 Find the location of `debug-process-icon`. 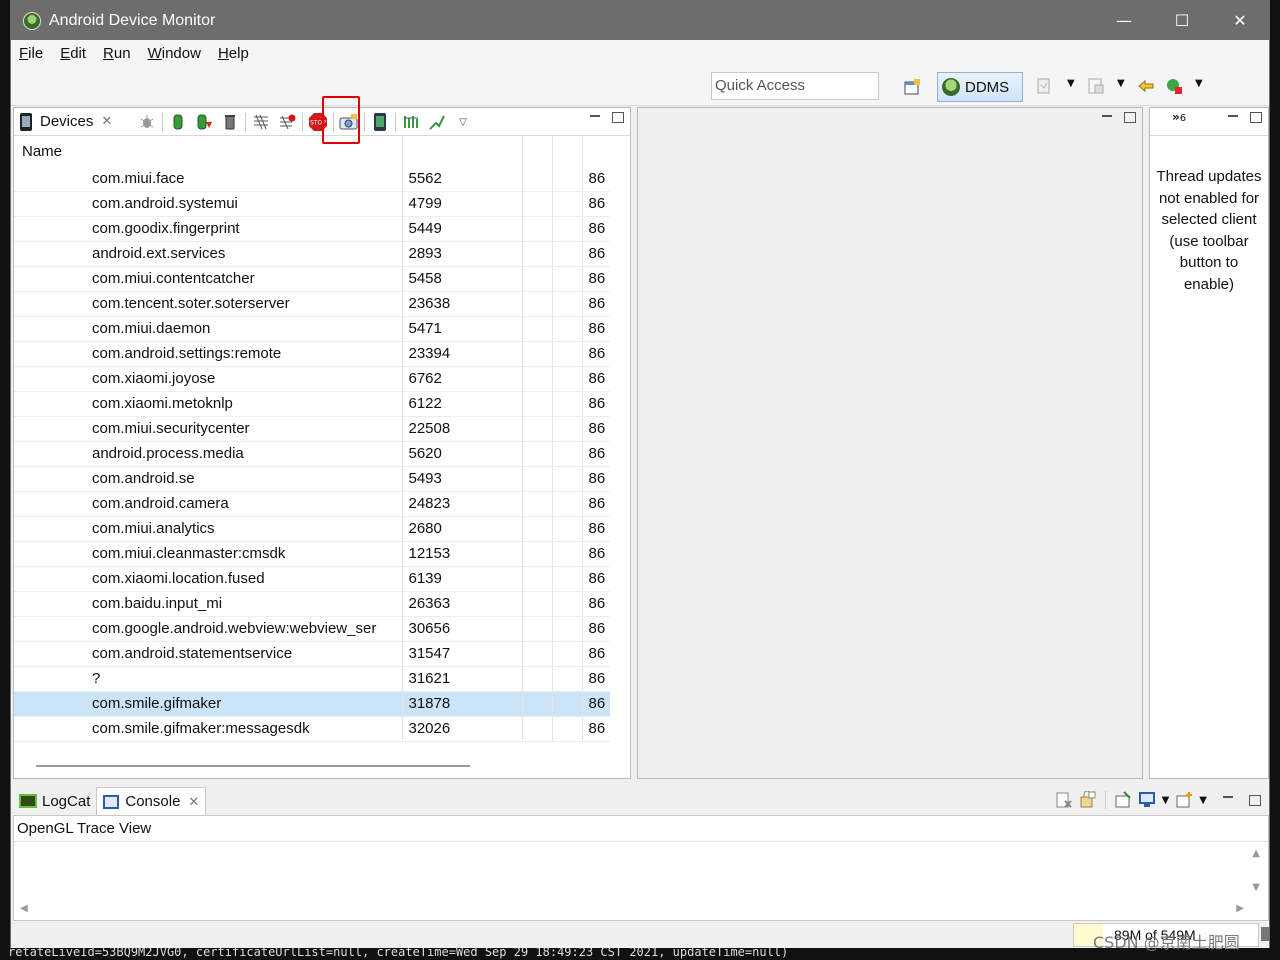

debug-process-icon is located at coordinates (147, 122).